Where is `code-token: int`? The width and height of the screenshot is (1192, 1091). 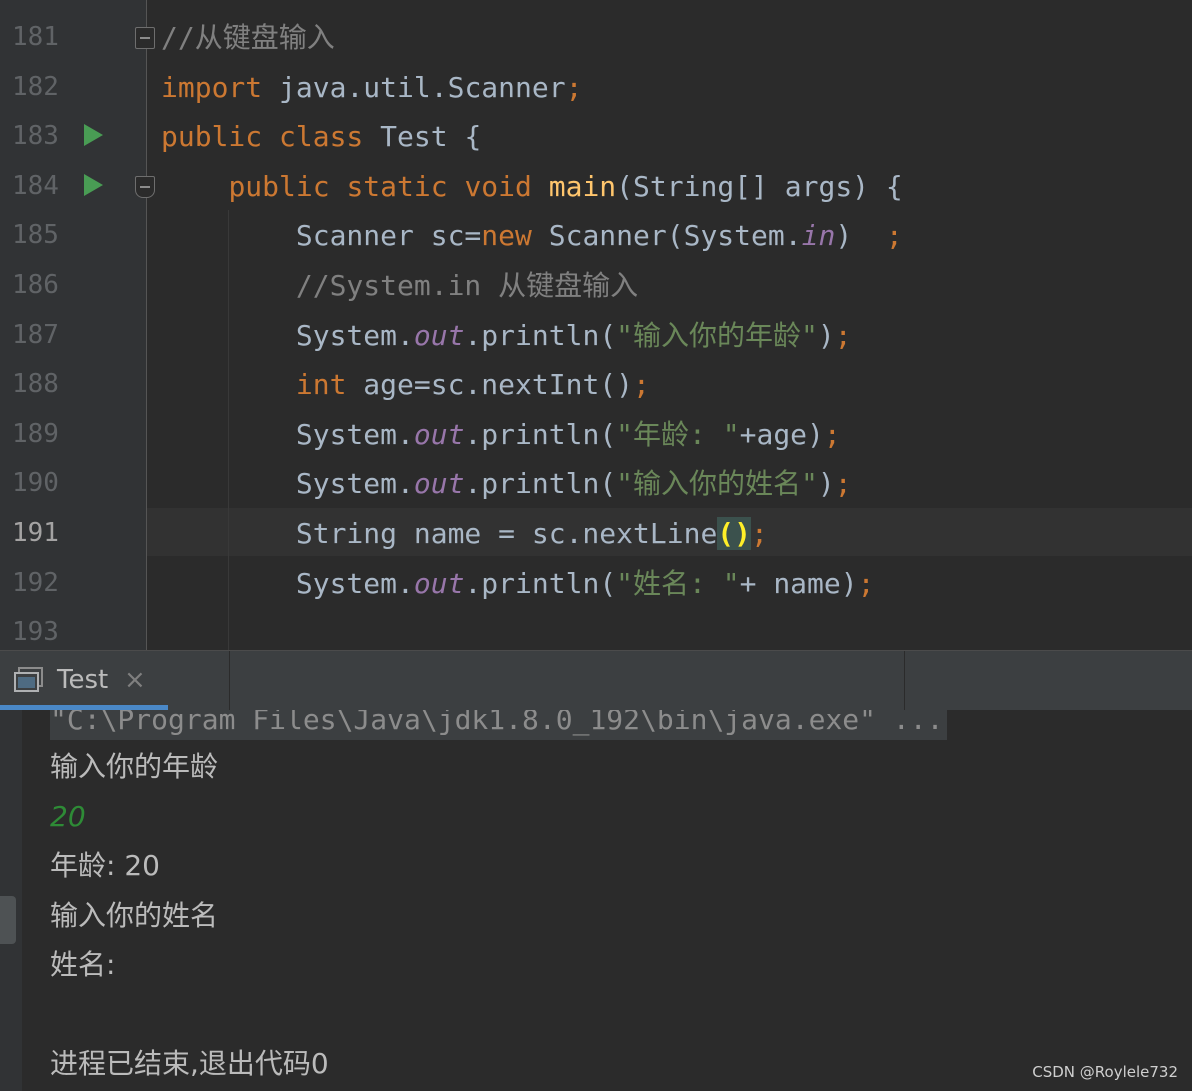
code-token: int is located at coordinates (329, 385).